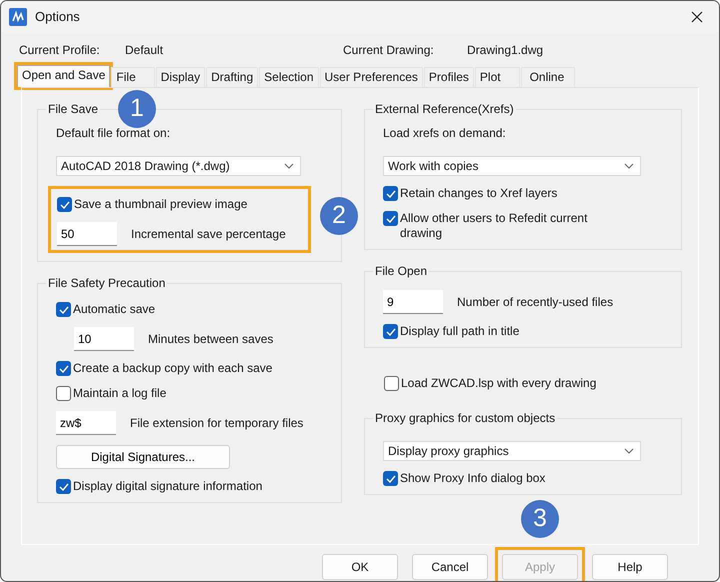 The width and height of the screenshot is (720, 582). I want to click on group-title: File Open, so click(401, 271).